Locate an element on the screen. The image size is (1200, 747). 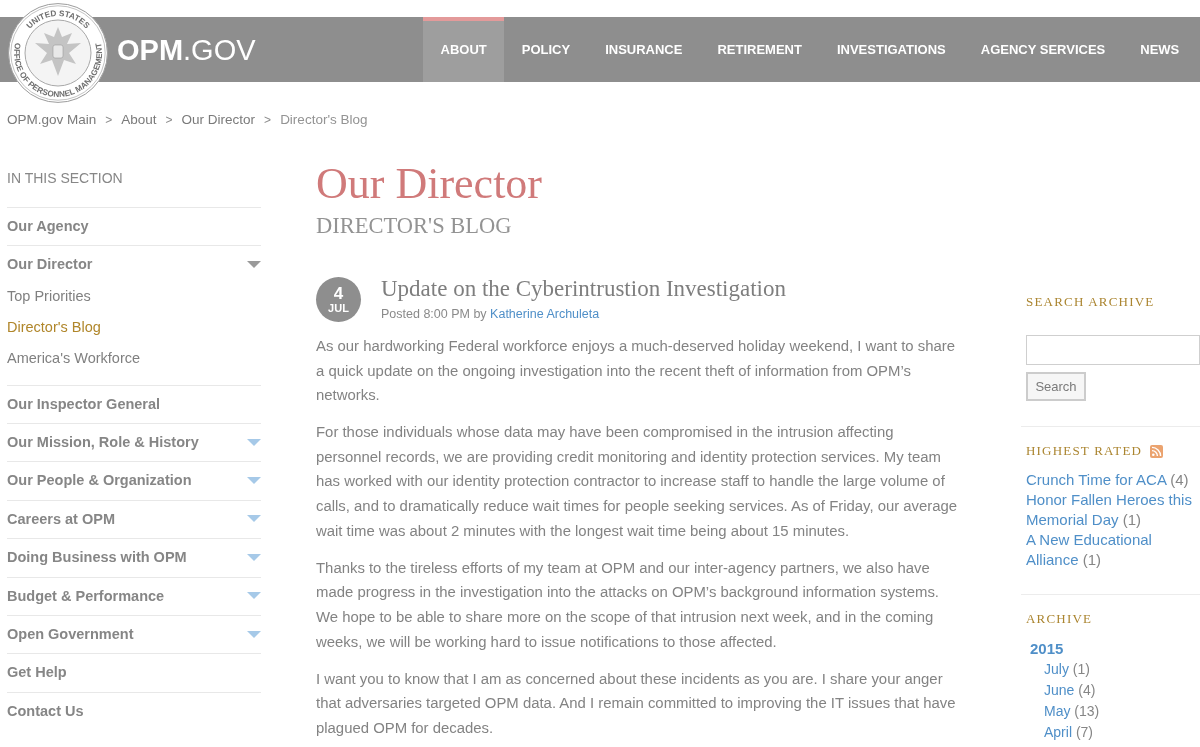
sidebar-sublink: Director's Blog is located at coordinates (54, 327).